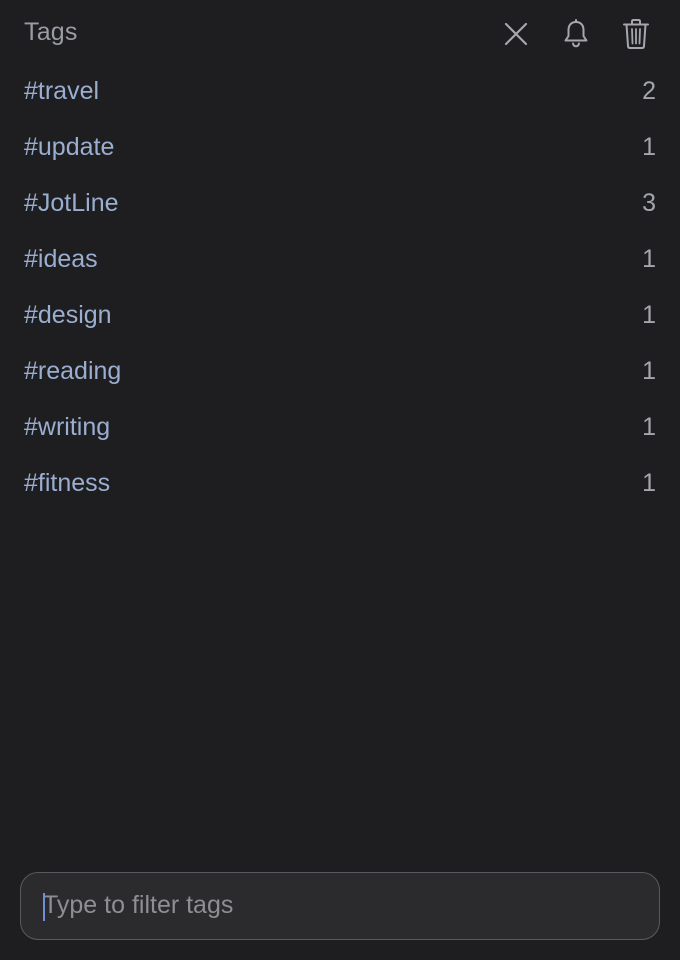 Image resolution: width=680 pixels, height=960 pixels. Describe the element at coordinates (69, 147) in the screenshot. I see `tag-name: #update` at that location.